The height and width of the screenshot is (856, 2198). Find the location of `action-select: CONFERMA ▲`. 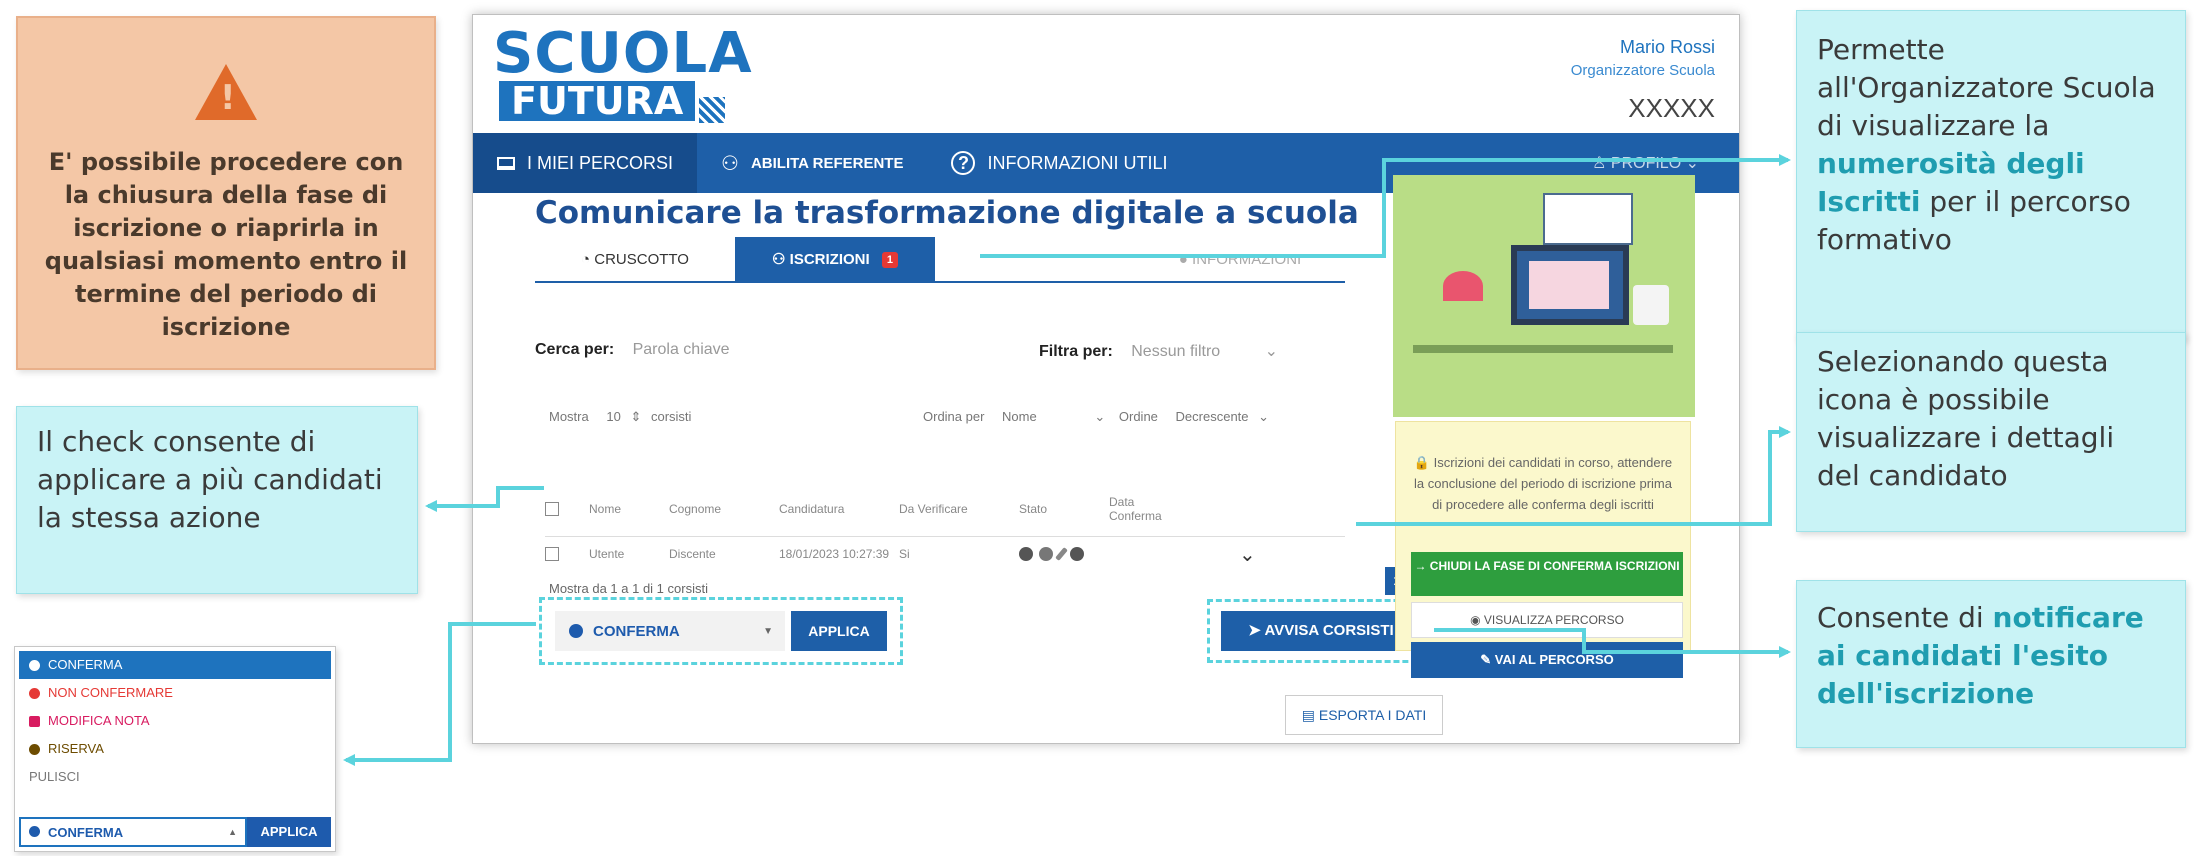

action-select: CONFERMA ▲ is located at coordinates (133, 832).